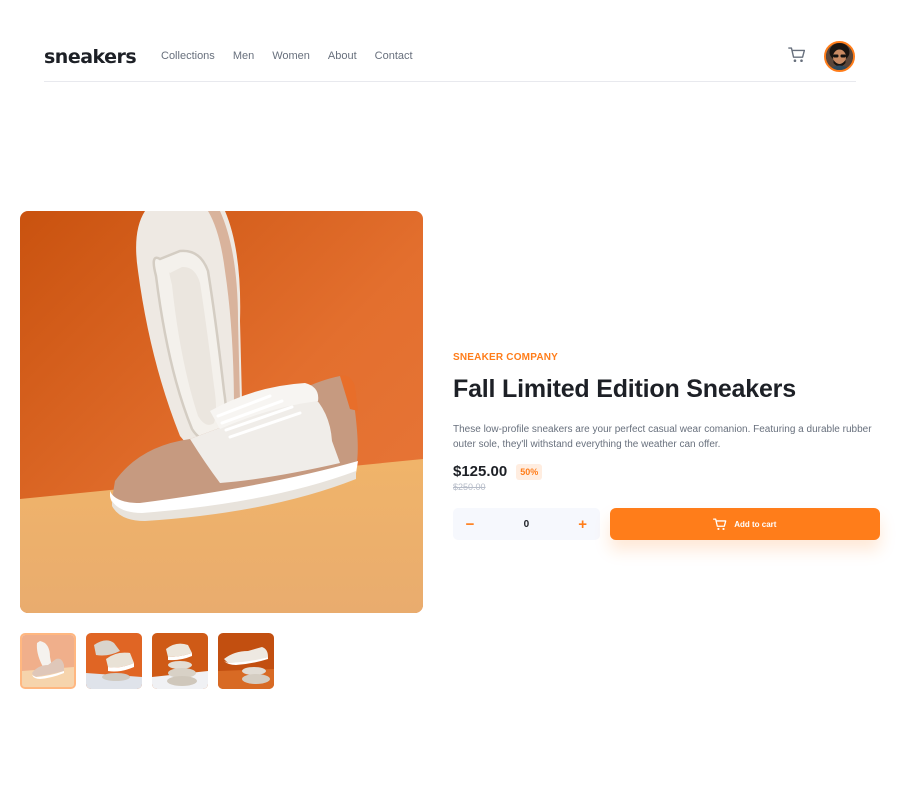 The width and height of the screenshot is (900, 788). Describe the element at coordinates (470, 524) in the screenshot. I see `decrement-button: −` at that location.